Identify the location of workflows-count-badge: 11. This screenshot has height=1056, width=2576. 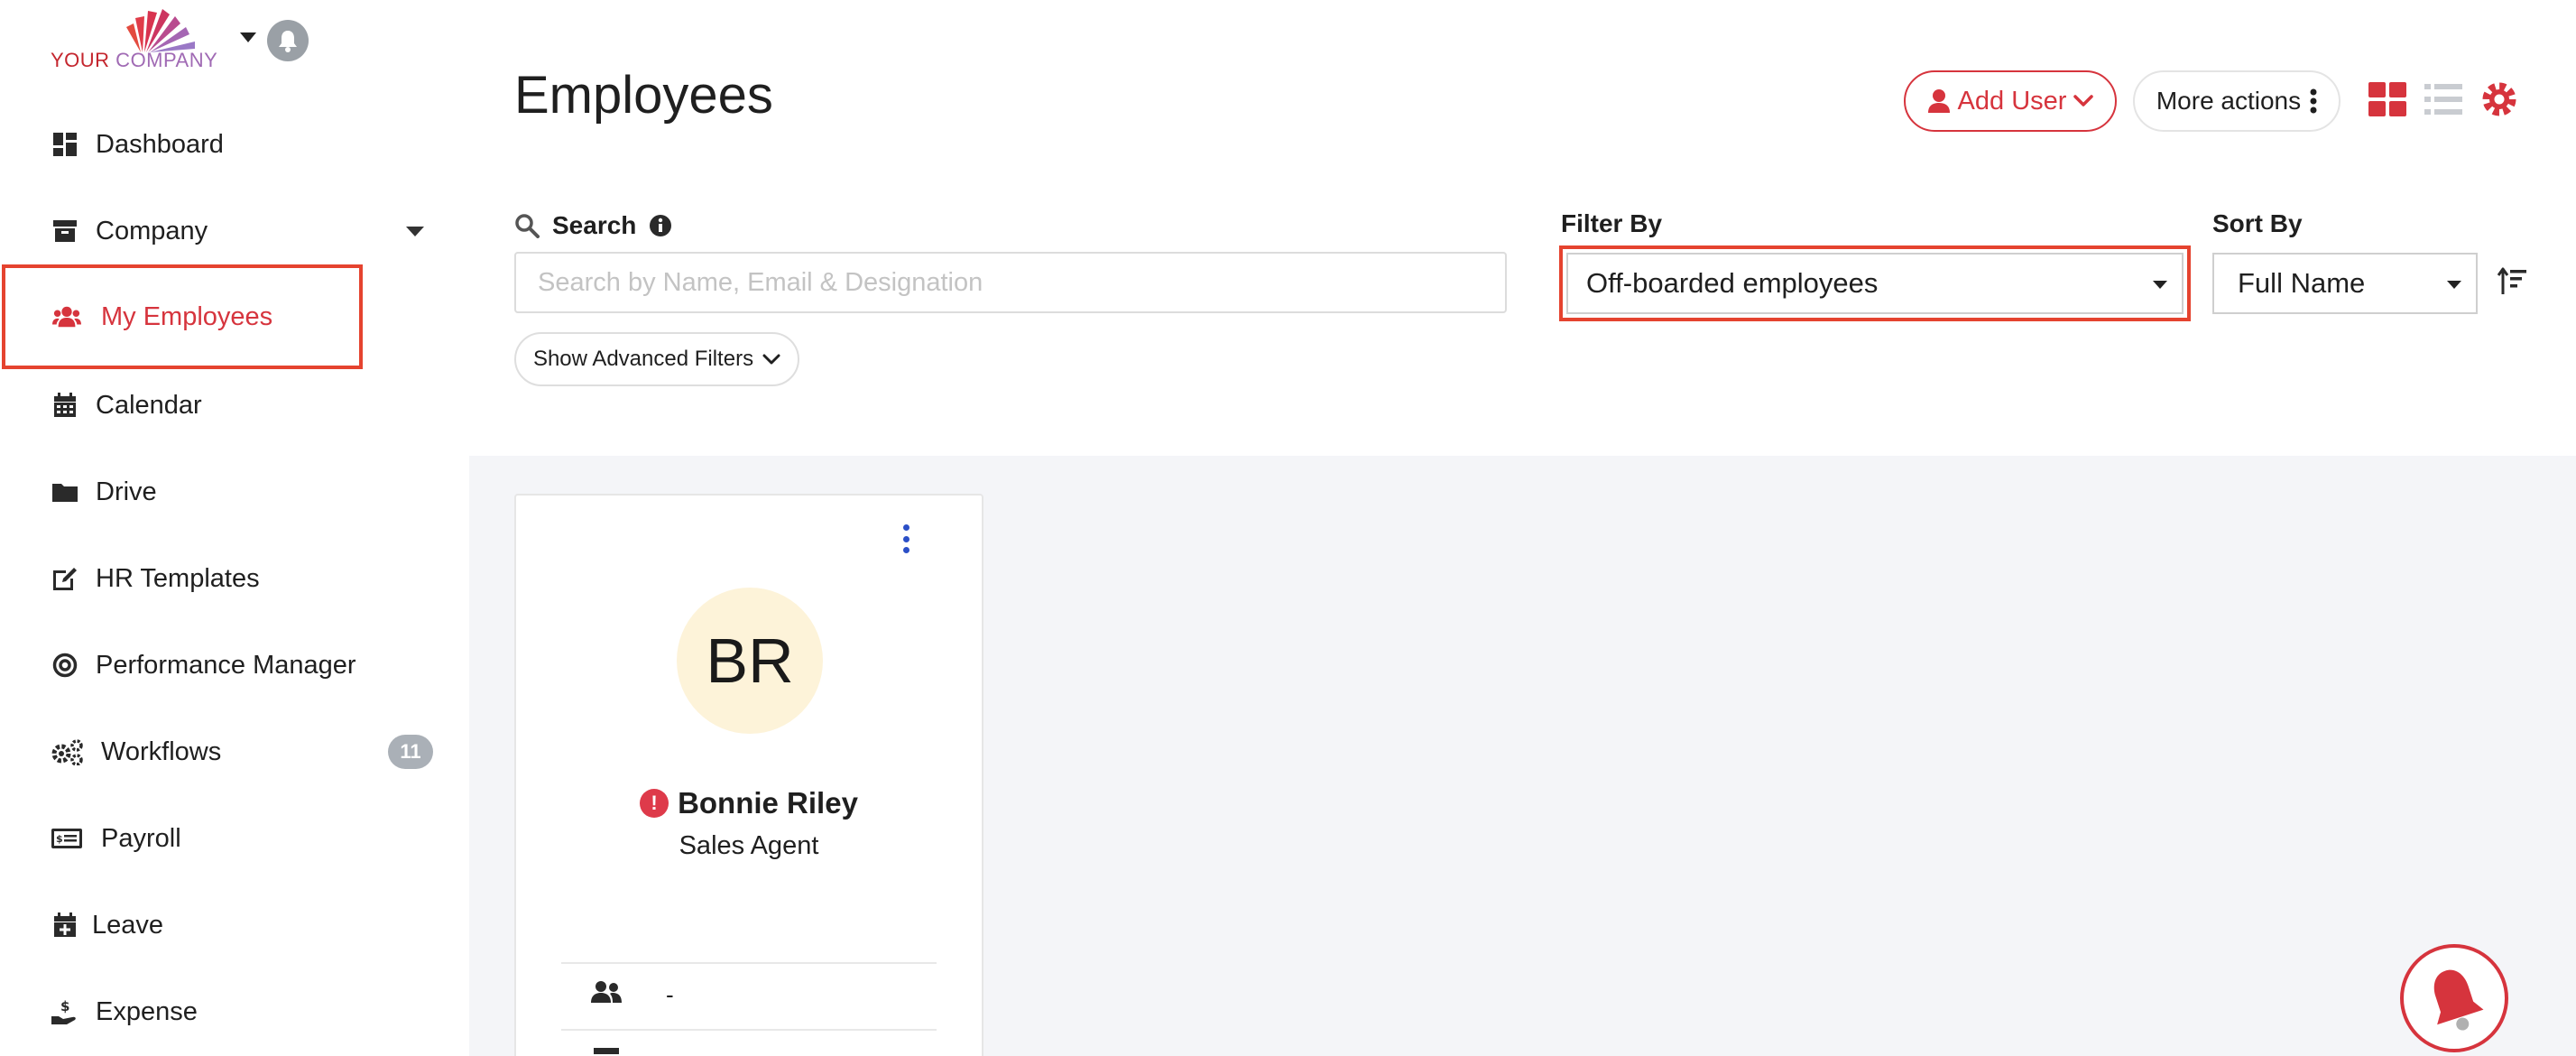
(410, 752).